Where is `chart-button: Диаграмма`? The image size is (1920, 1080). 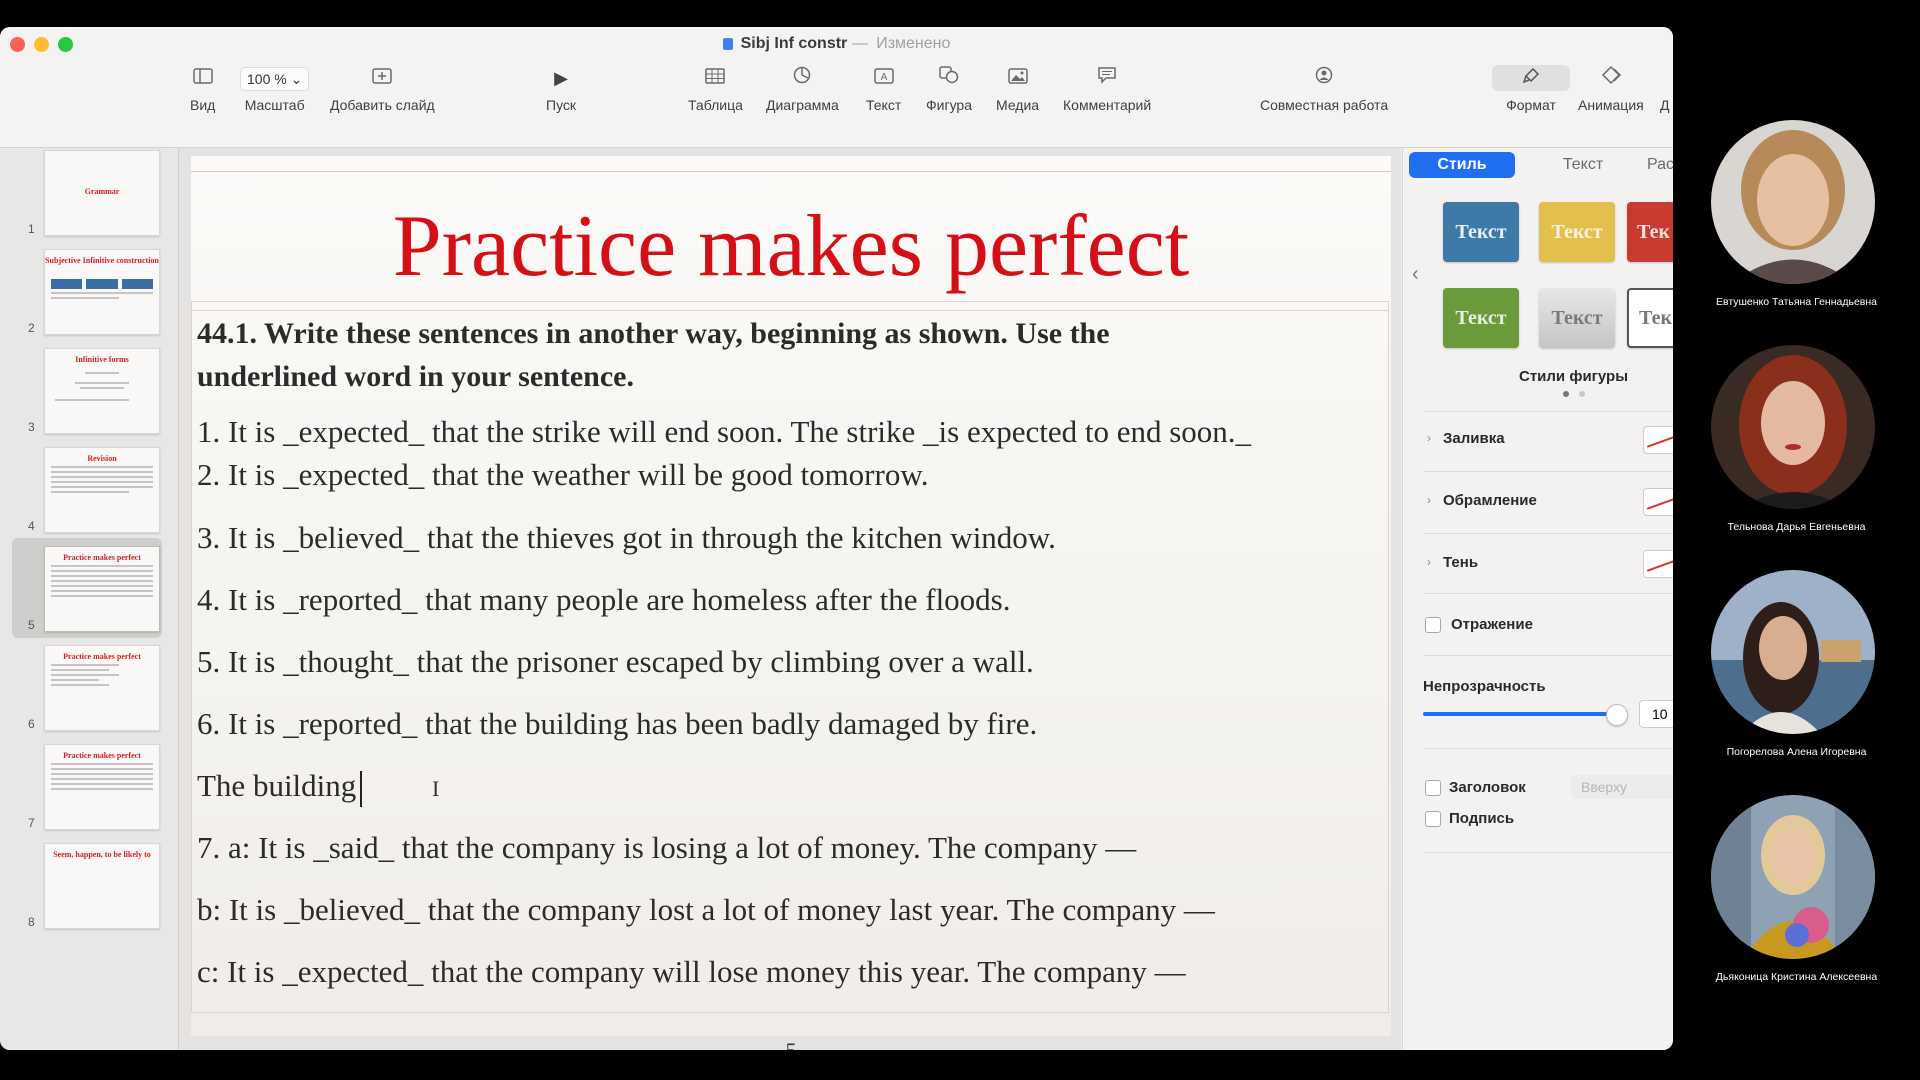
chart-button: Диаграмма is located at coordinates (802, 89).